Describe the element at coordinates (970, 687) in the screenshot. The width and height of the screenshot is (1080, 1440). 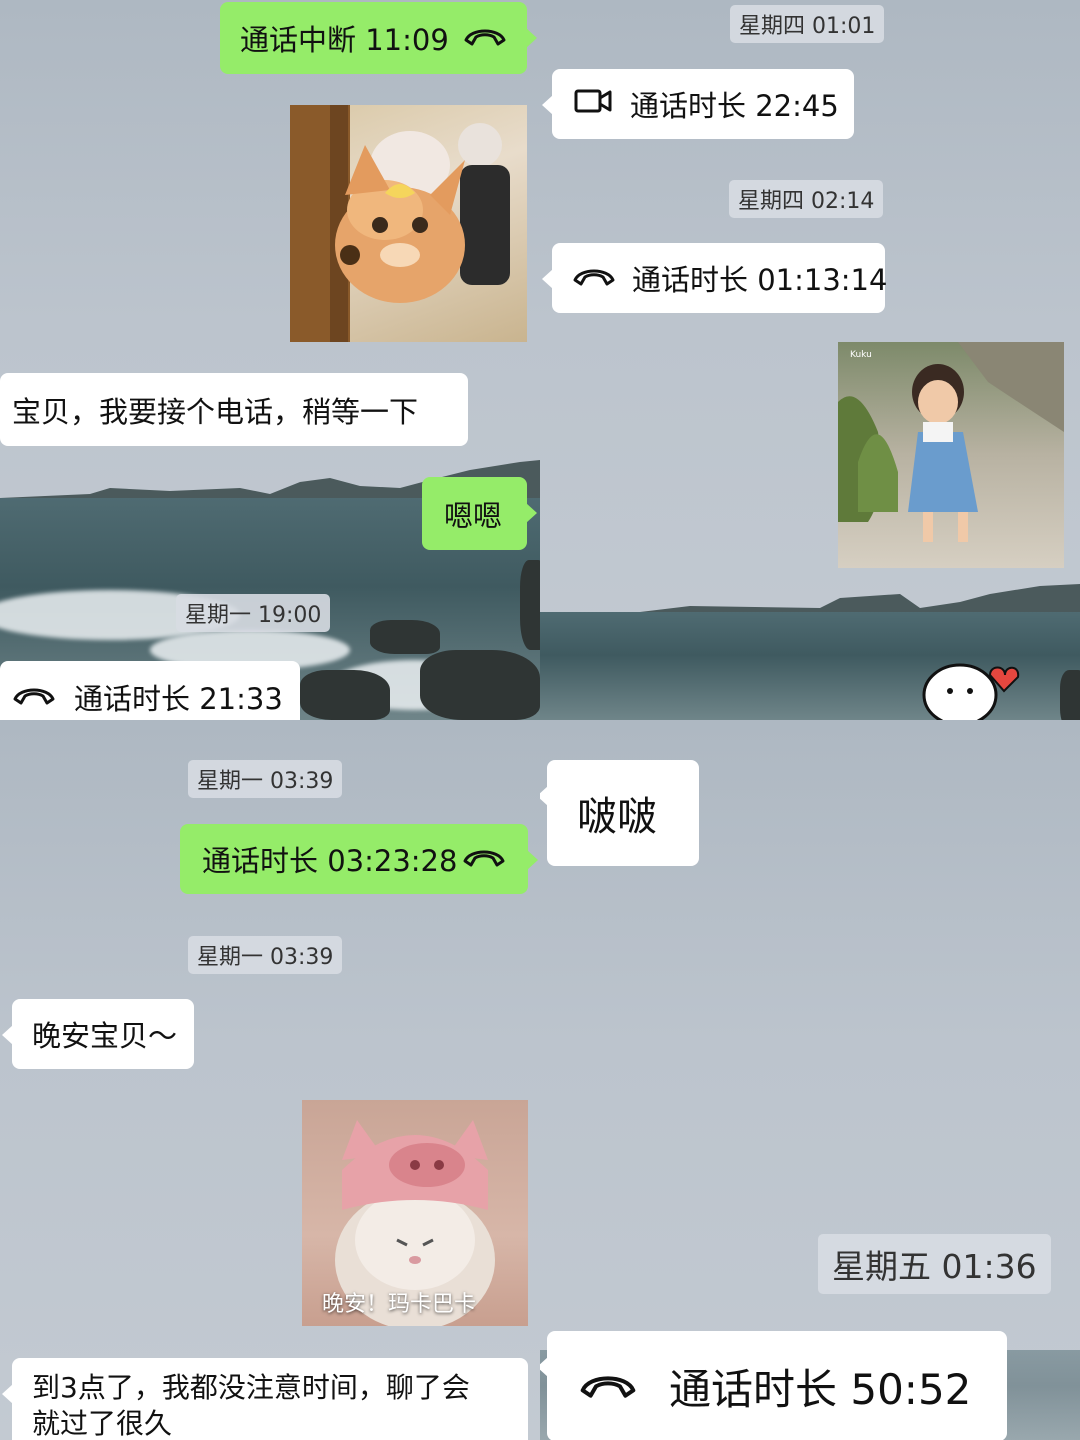
I see `dog-heart-sticker` at that location.